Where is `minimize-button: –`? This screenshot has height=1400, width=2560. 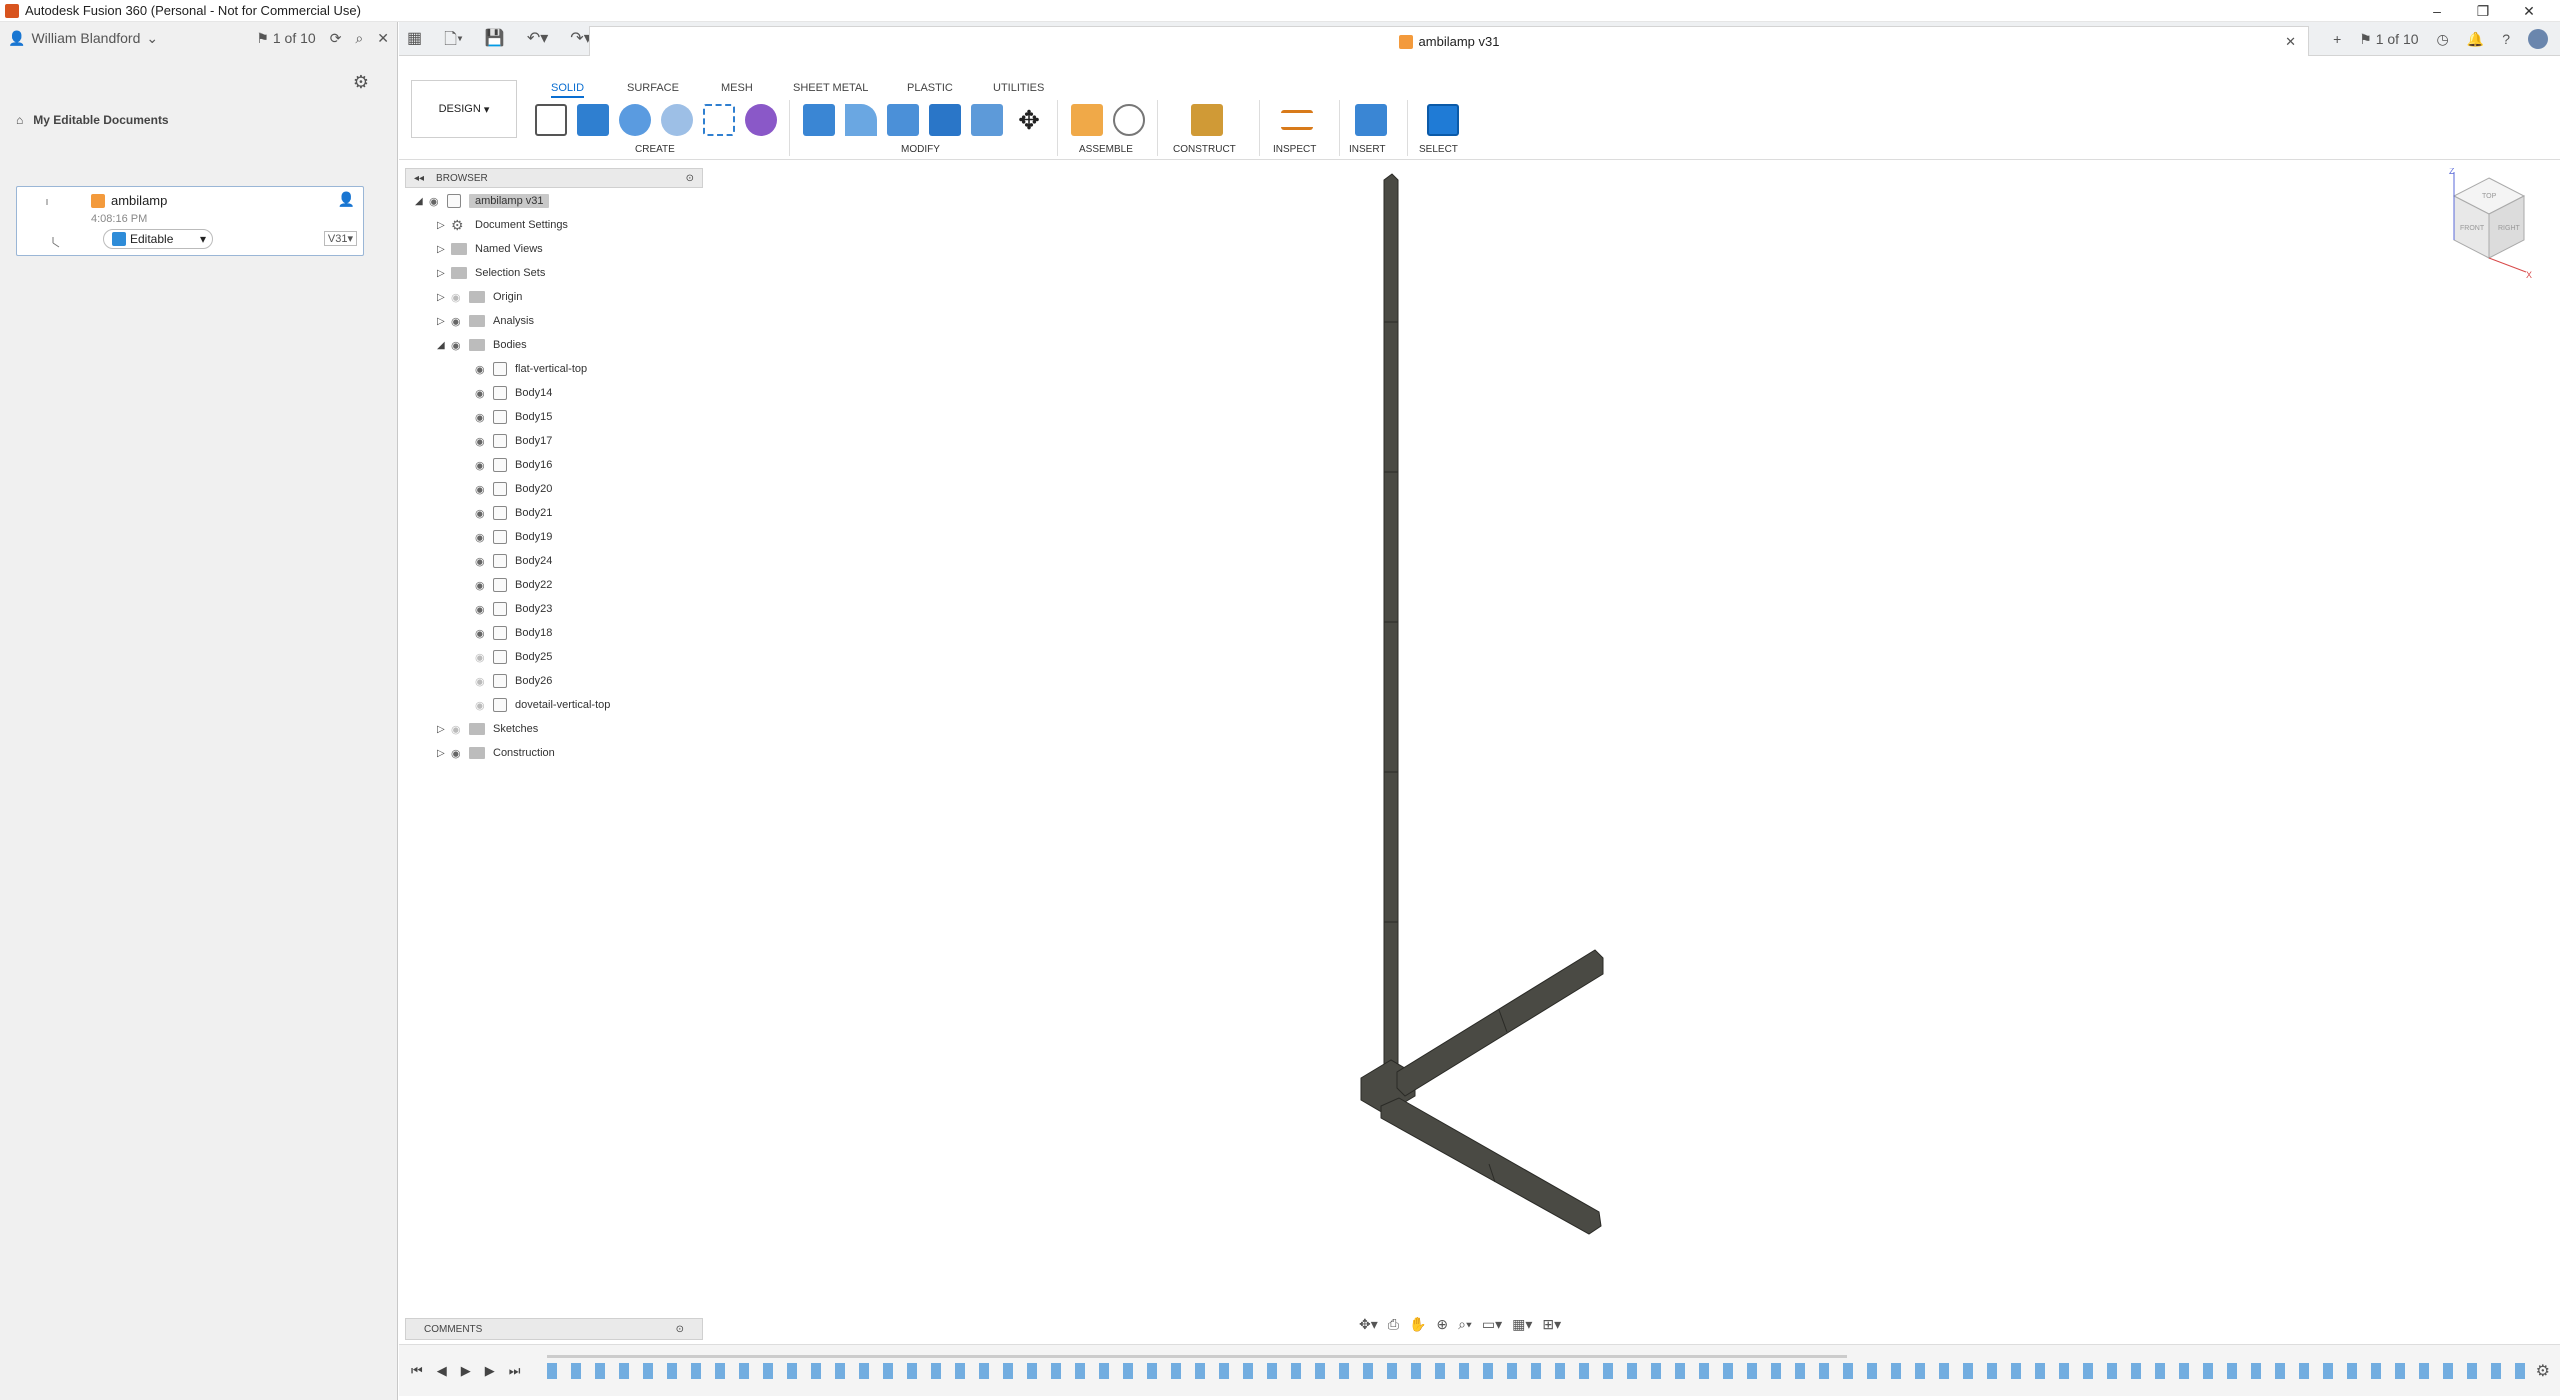 minimize-button: – is located at coordinates (2437, 11).